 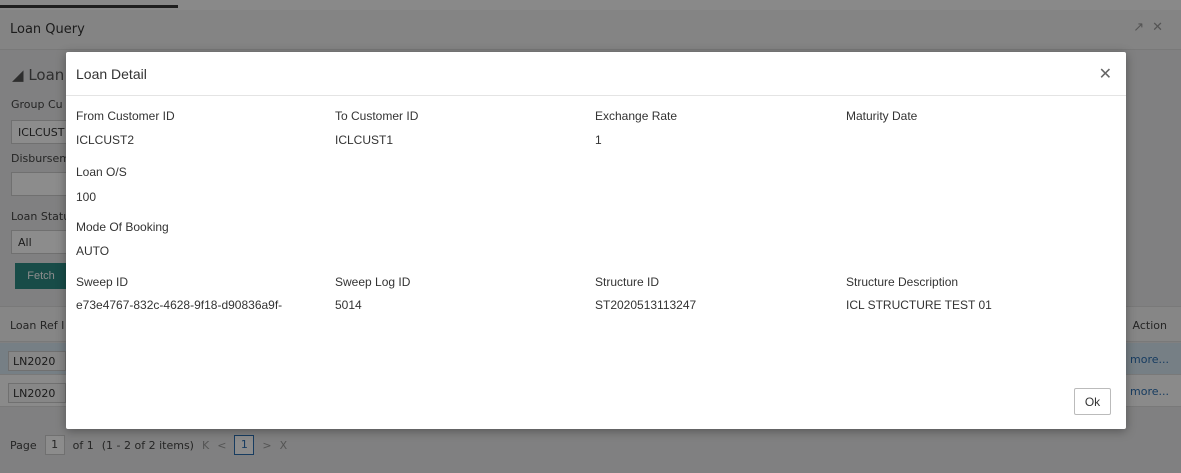 What do you see at coordinates (101, 172) in the screenshot?
I see `loan-os-label: Loan O/S` at bounding box center [101, 172].